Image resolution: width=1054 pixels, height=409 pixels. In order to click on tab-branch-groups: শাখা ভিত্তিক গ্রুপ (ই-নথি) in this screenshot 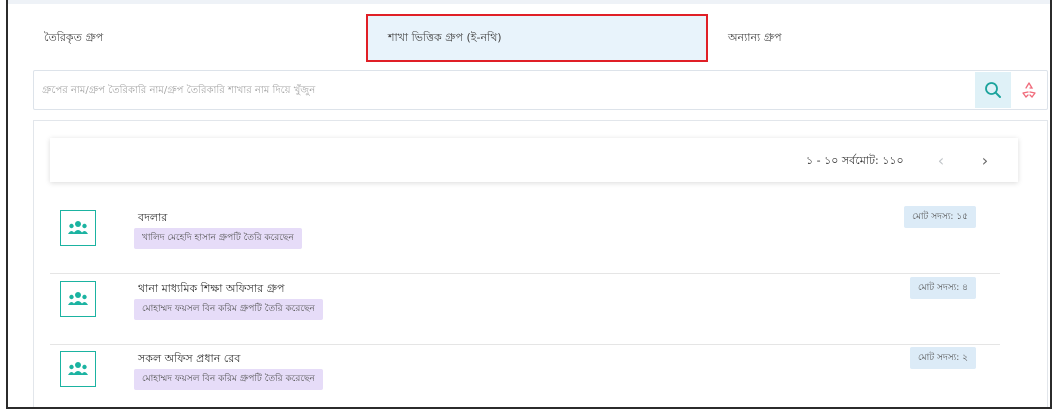, I will do `click(537, 38)`.